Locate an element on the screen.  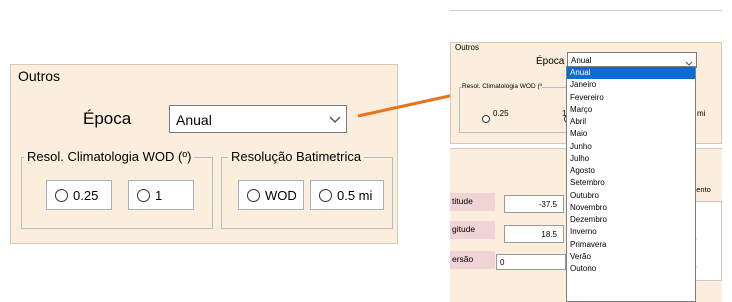
outros-group-title: Outros is located at coordinates (39, 76).